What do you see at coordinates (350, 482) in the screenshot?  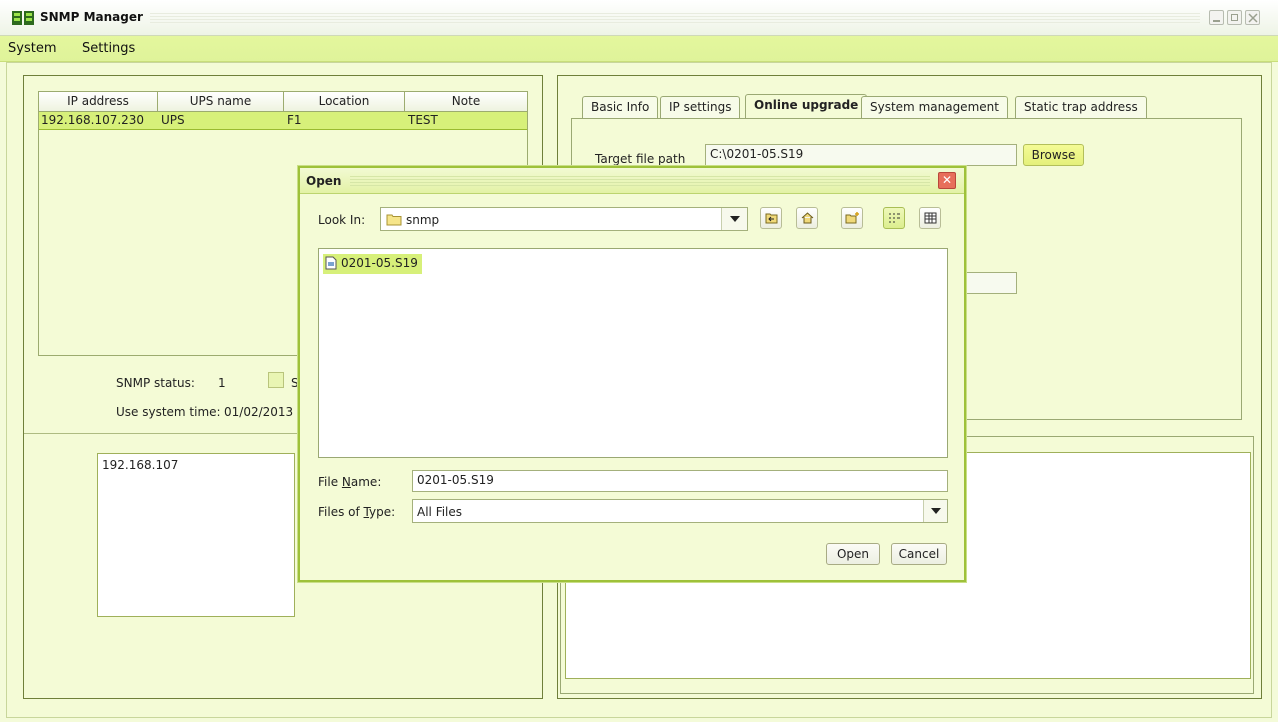 I see `file-name-label: File Name:` at bounding box center [350, 482].